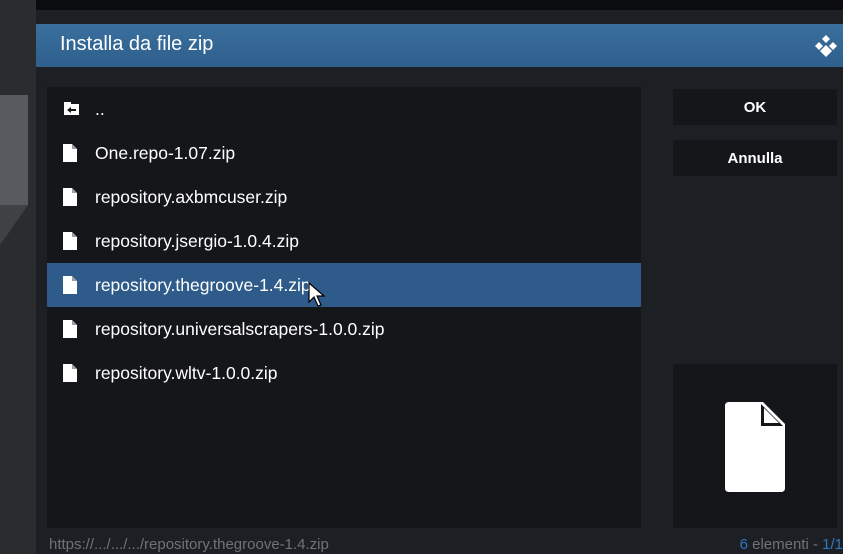 This screenshot has height=554, width=843. What do you see at coordinates (165, 152) in the screenshot?
I see `list-item-label: One.repo-1.07.zip` at bounding box center [165, 152].